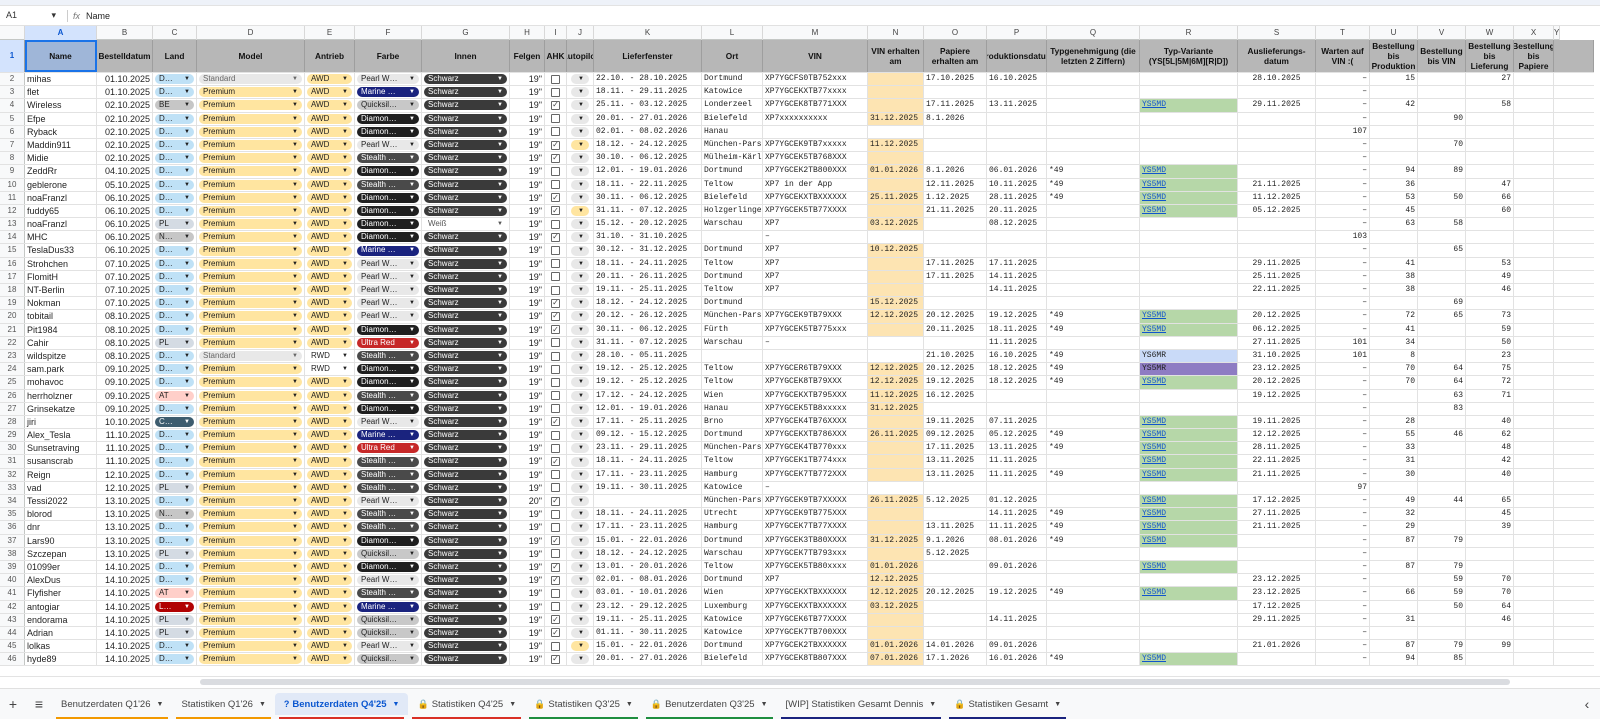 This screenshot has height=719, width=1600. Describe the element at coordinates (61, 435) in the screenshot. I see `cell-name: Alex_Tesla` at that location.